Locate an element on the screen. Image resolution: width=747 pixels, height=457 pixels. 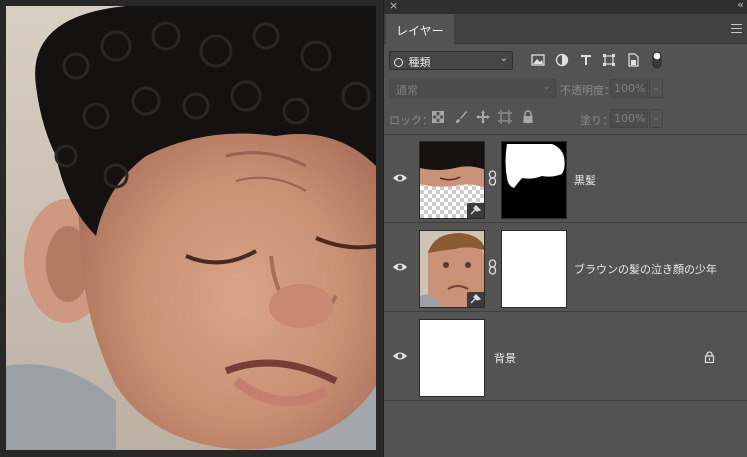
filter-kind-label: 種類 is located at coordinates (419, 62).